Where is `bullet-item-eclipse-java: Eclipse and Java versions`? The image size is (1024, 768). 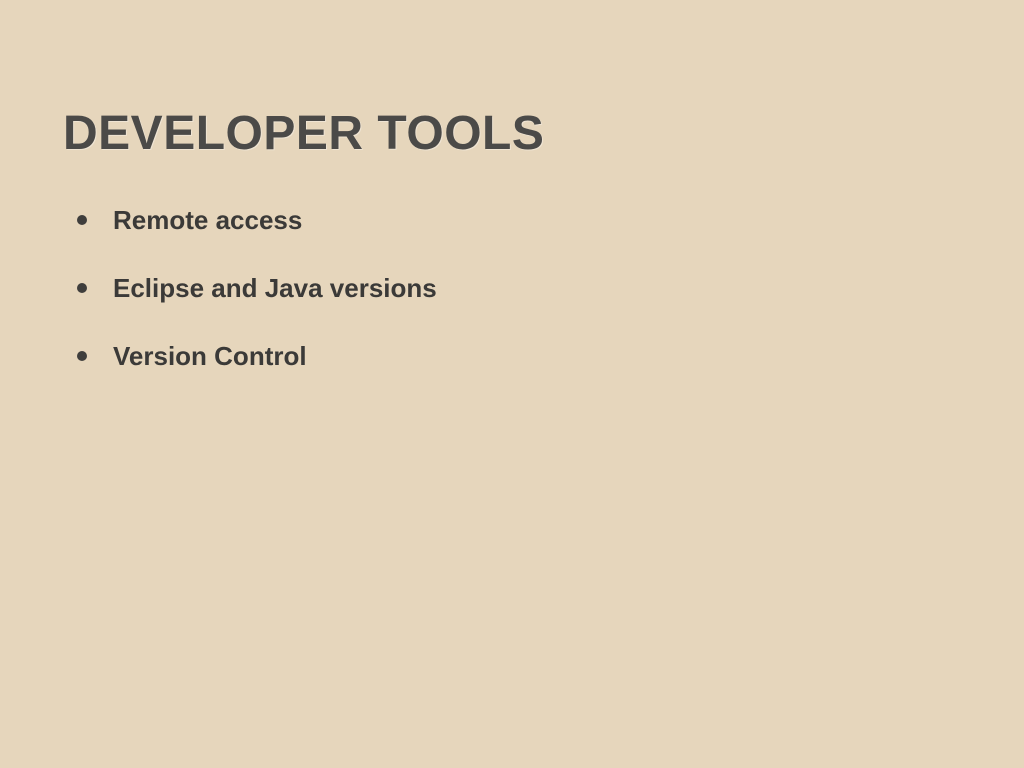
bullet-item-eclipse-java: Eclipse and Java versions is located at coordinates (254, 288).